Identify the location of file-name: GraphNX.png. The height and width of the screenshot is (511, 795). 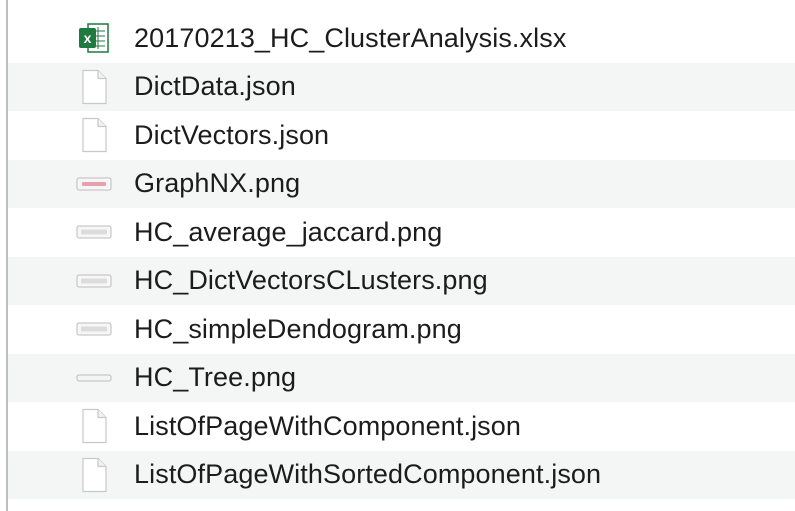
(217, 183).